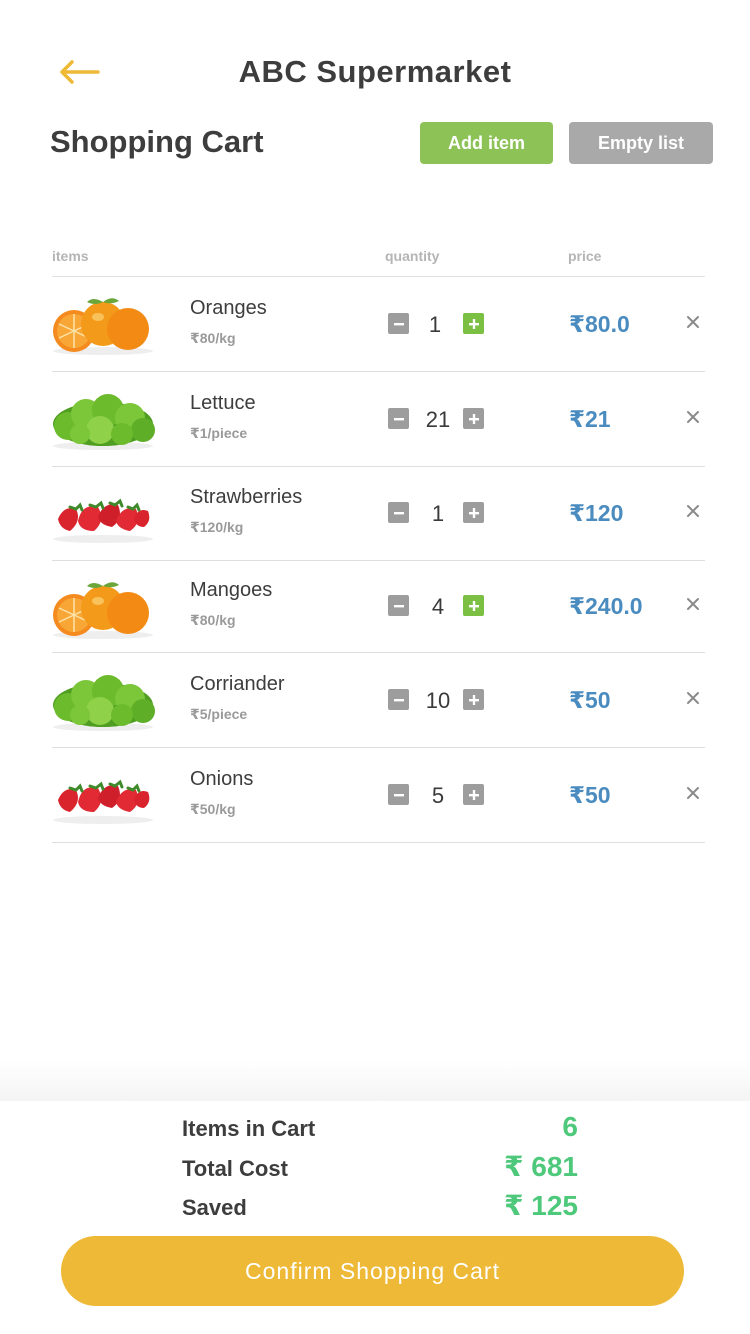 The image size is (750, 1334). Describe the element at coordinates (246, 497) in the screenshot. I see `item-name: Strawberries` at that location.